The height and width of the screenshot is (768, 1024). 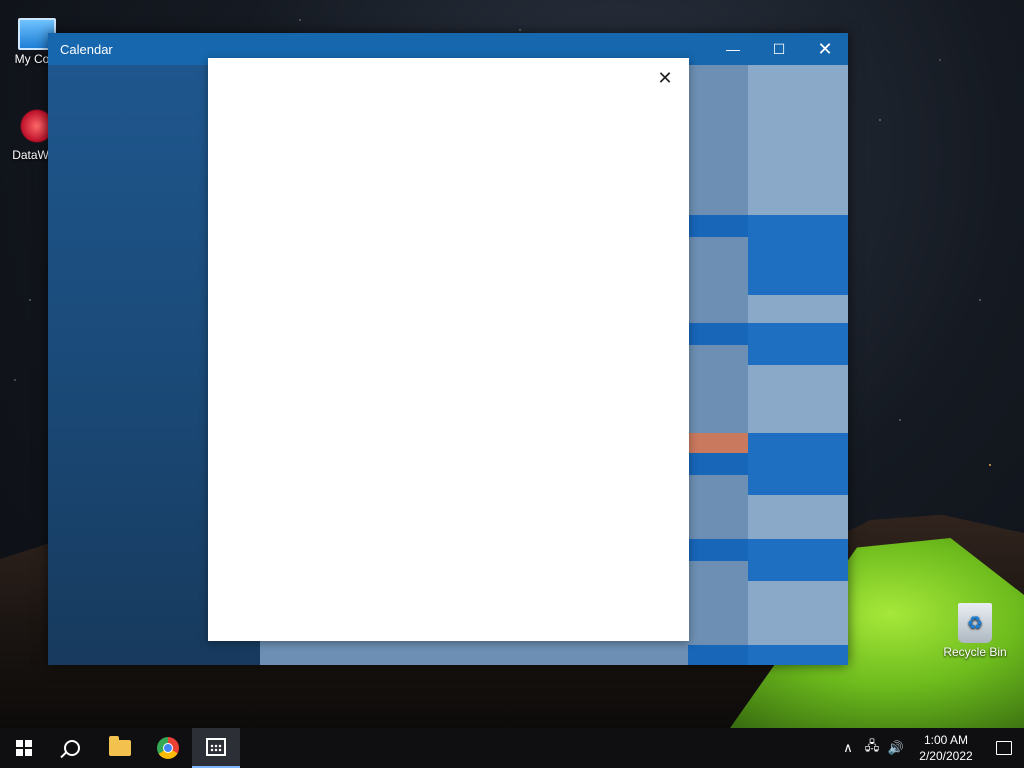 I want to click on notification-icon, so click(x=1004, y=748).